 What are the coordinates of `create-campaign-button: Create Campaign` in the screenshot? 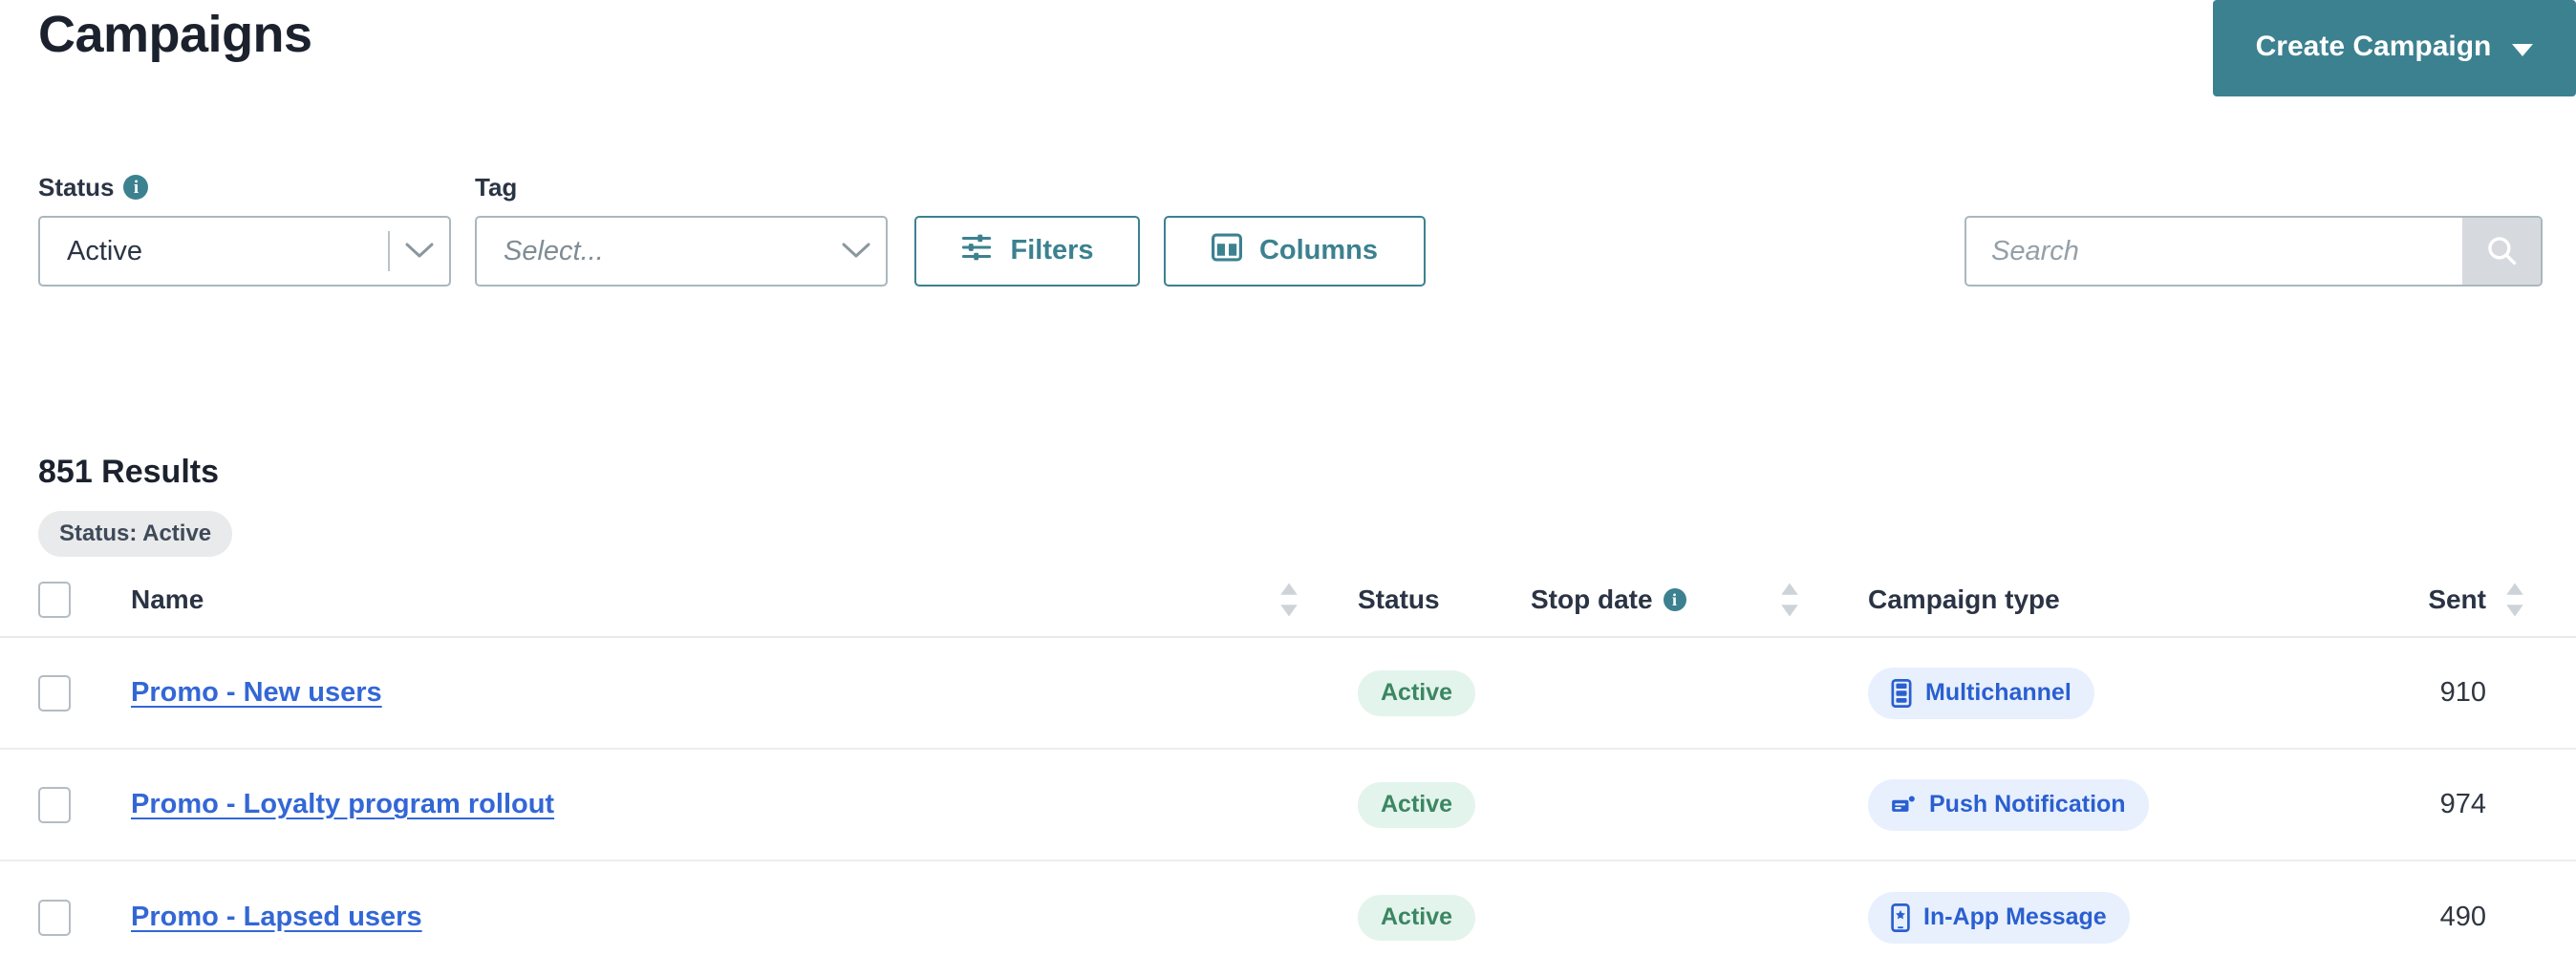 It's located at (2394, 48).